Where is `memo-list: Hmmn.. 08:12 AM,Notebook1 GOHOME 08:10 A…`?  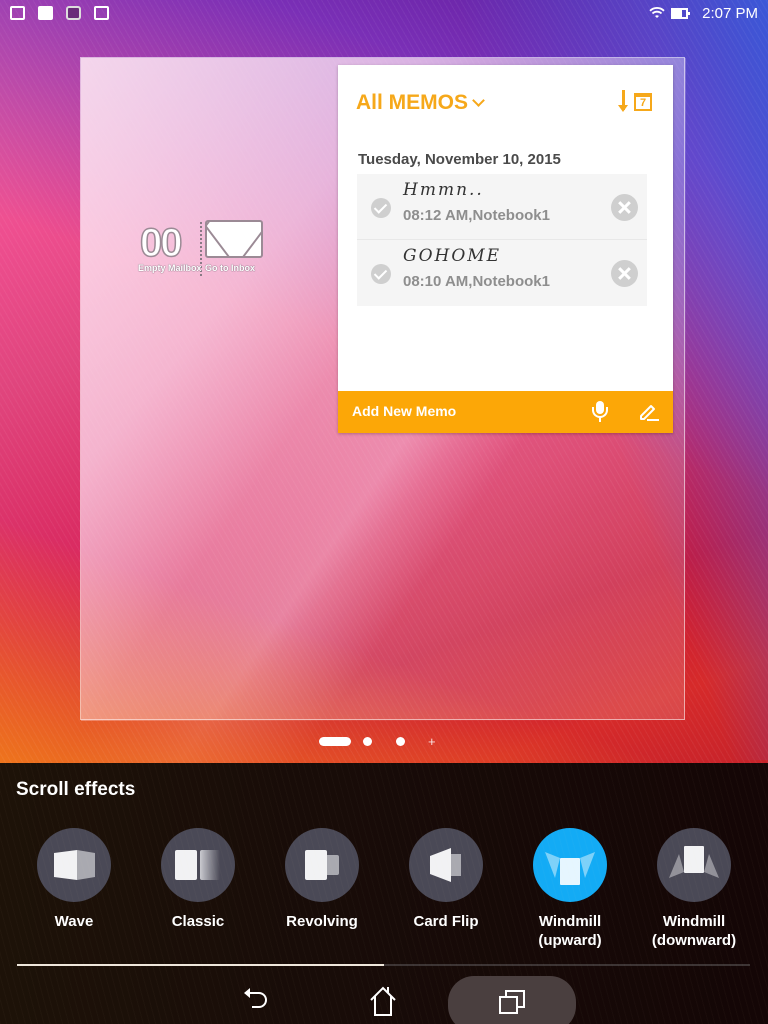 memo-list: Hmmn.. 08:12 AM,Notebook1 GOHOME 08:10 A… is located at coordinates (502, 240).